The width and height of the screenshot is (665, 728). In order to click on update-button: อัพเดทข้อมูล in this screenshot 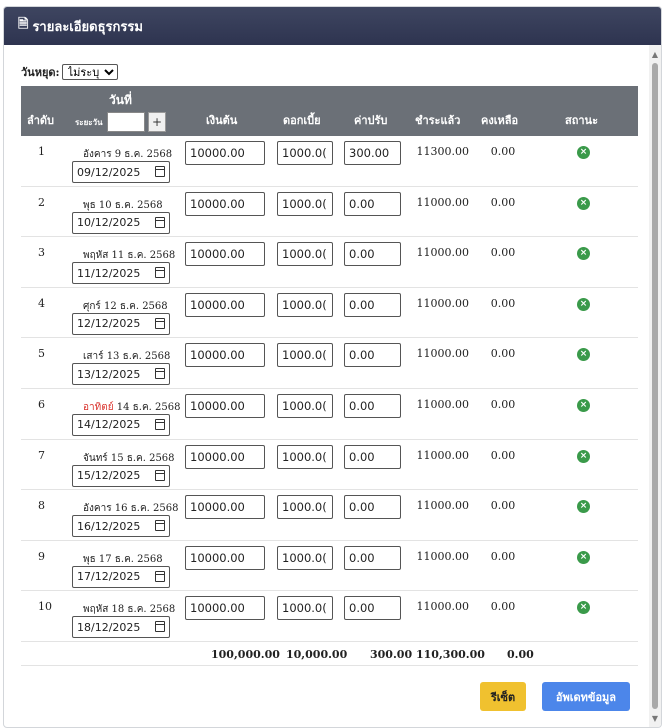, I will do `click(586, 696)`.